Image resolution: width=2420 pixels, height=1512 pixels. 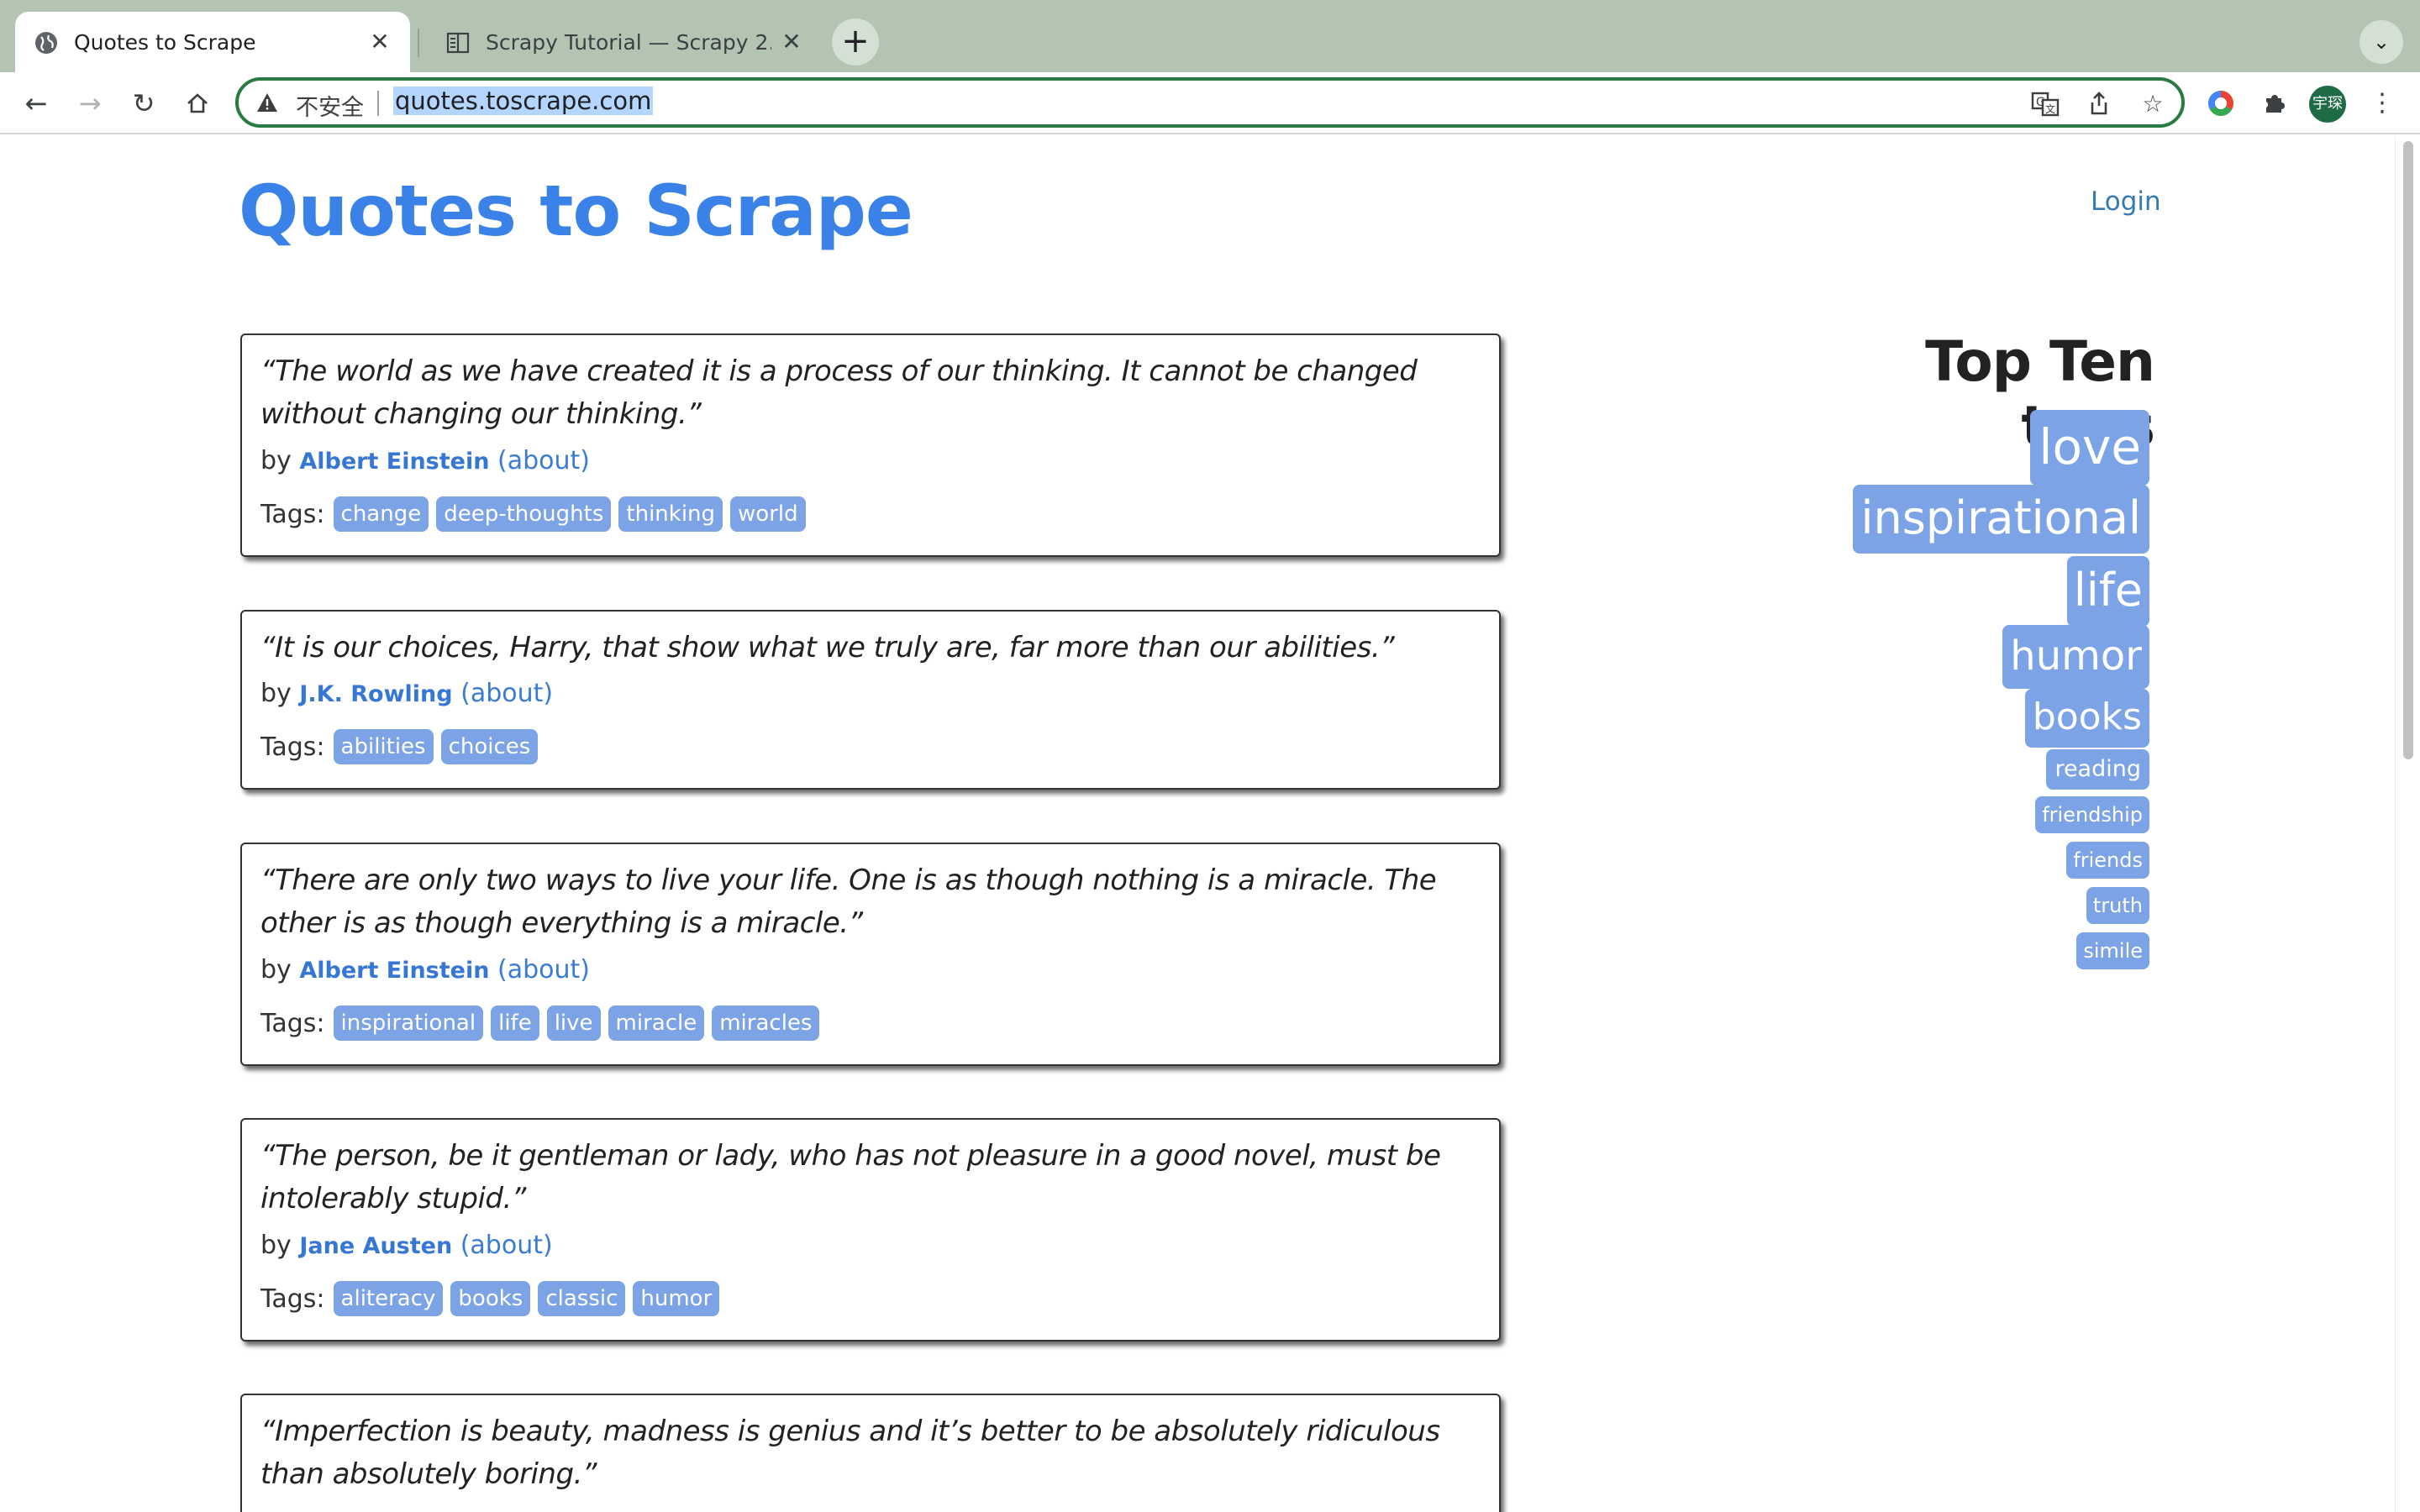 I want to click on top-tag-friends: friends, so click(x=2107, y=860).